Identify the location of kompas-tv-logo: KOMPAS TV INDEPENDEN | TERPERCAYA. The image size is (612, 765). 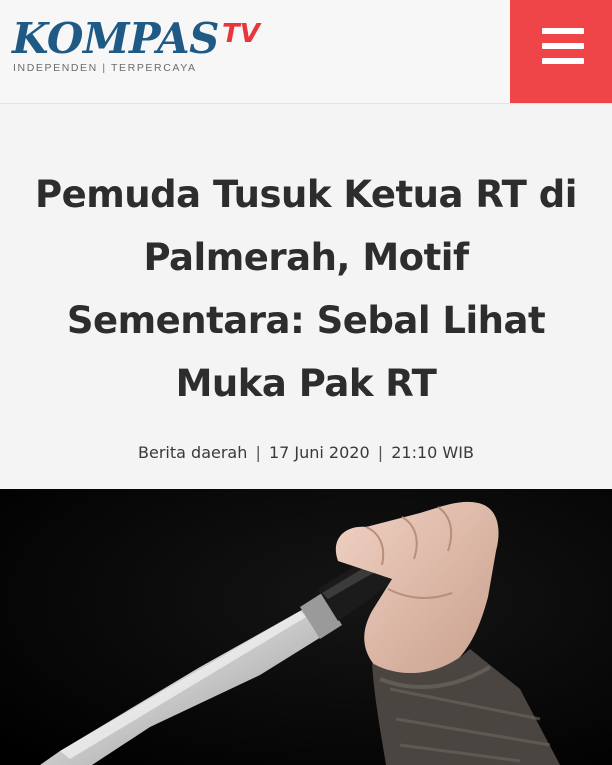
(147, 49).